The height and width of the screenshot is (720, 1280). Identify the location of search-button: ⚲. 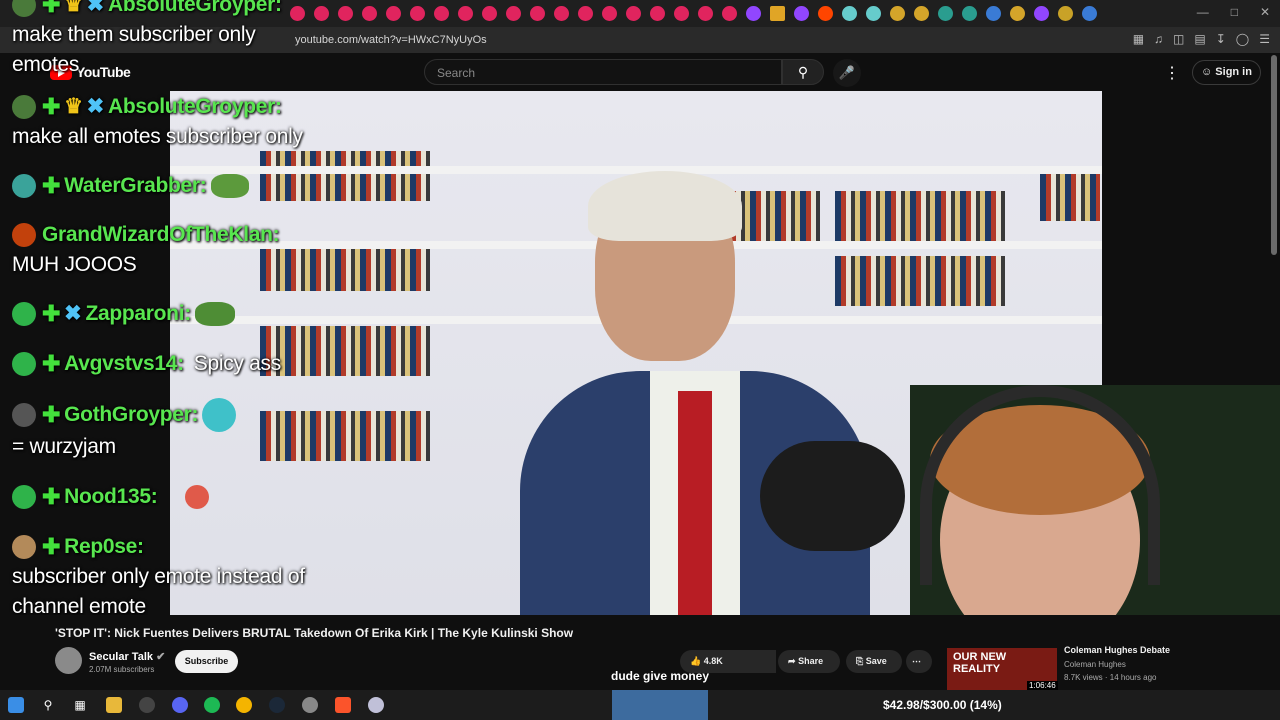
(803, 72).